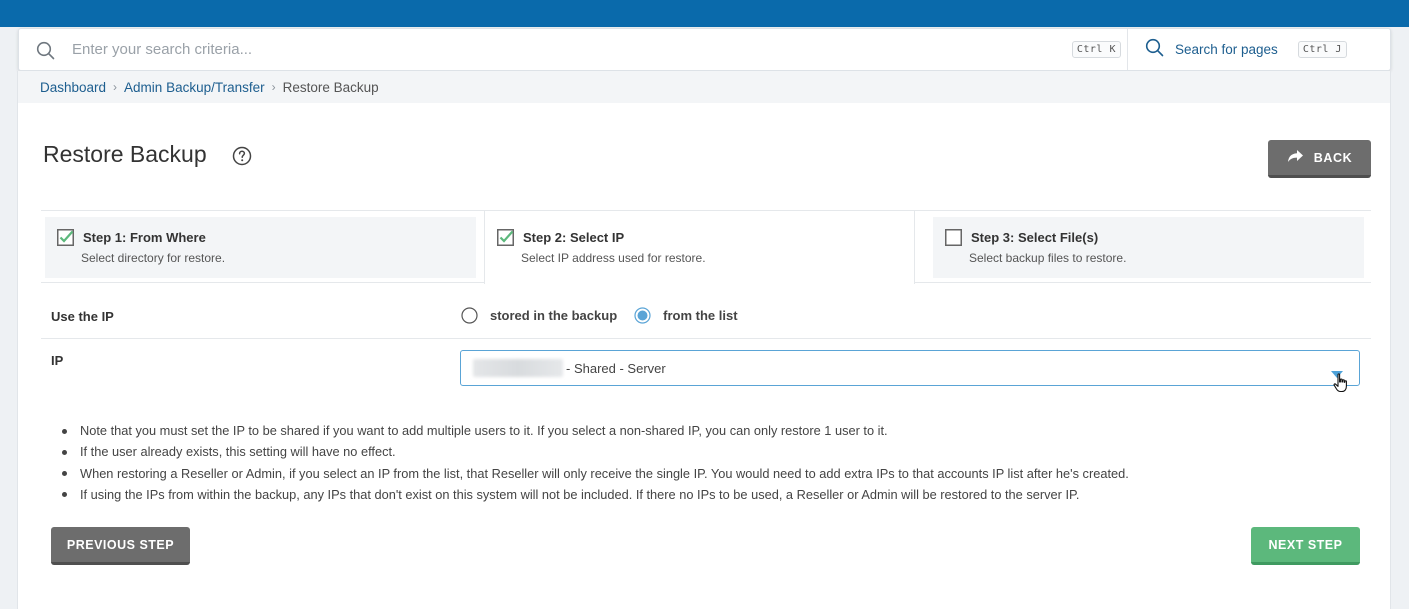 Image resolution: width=1409 pixels, height=609 pixels. What do you see at coordinates (153, 258) in the screenshot?
I see `step-description: Select directory for restore.` at bounding box center [153, 258].